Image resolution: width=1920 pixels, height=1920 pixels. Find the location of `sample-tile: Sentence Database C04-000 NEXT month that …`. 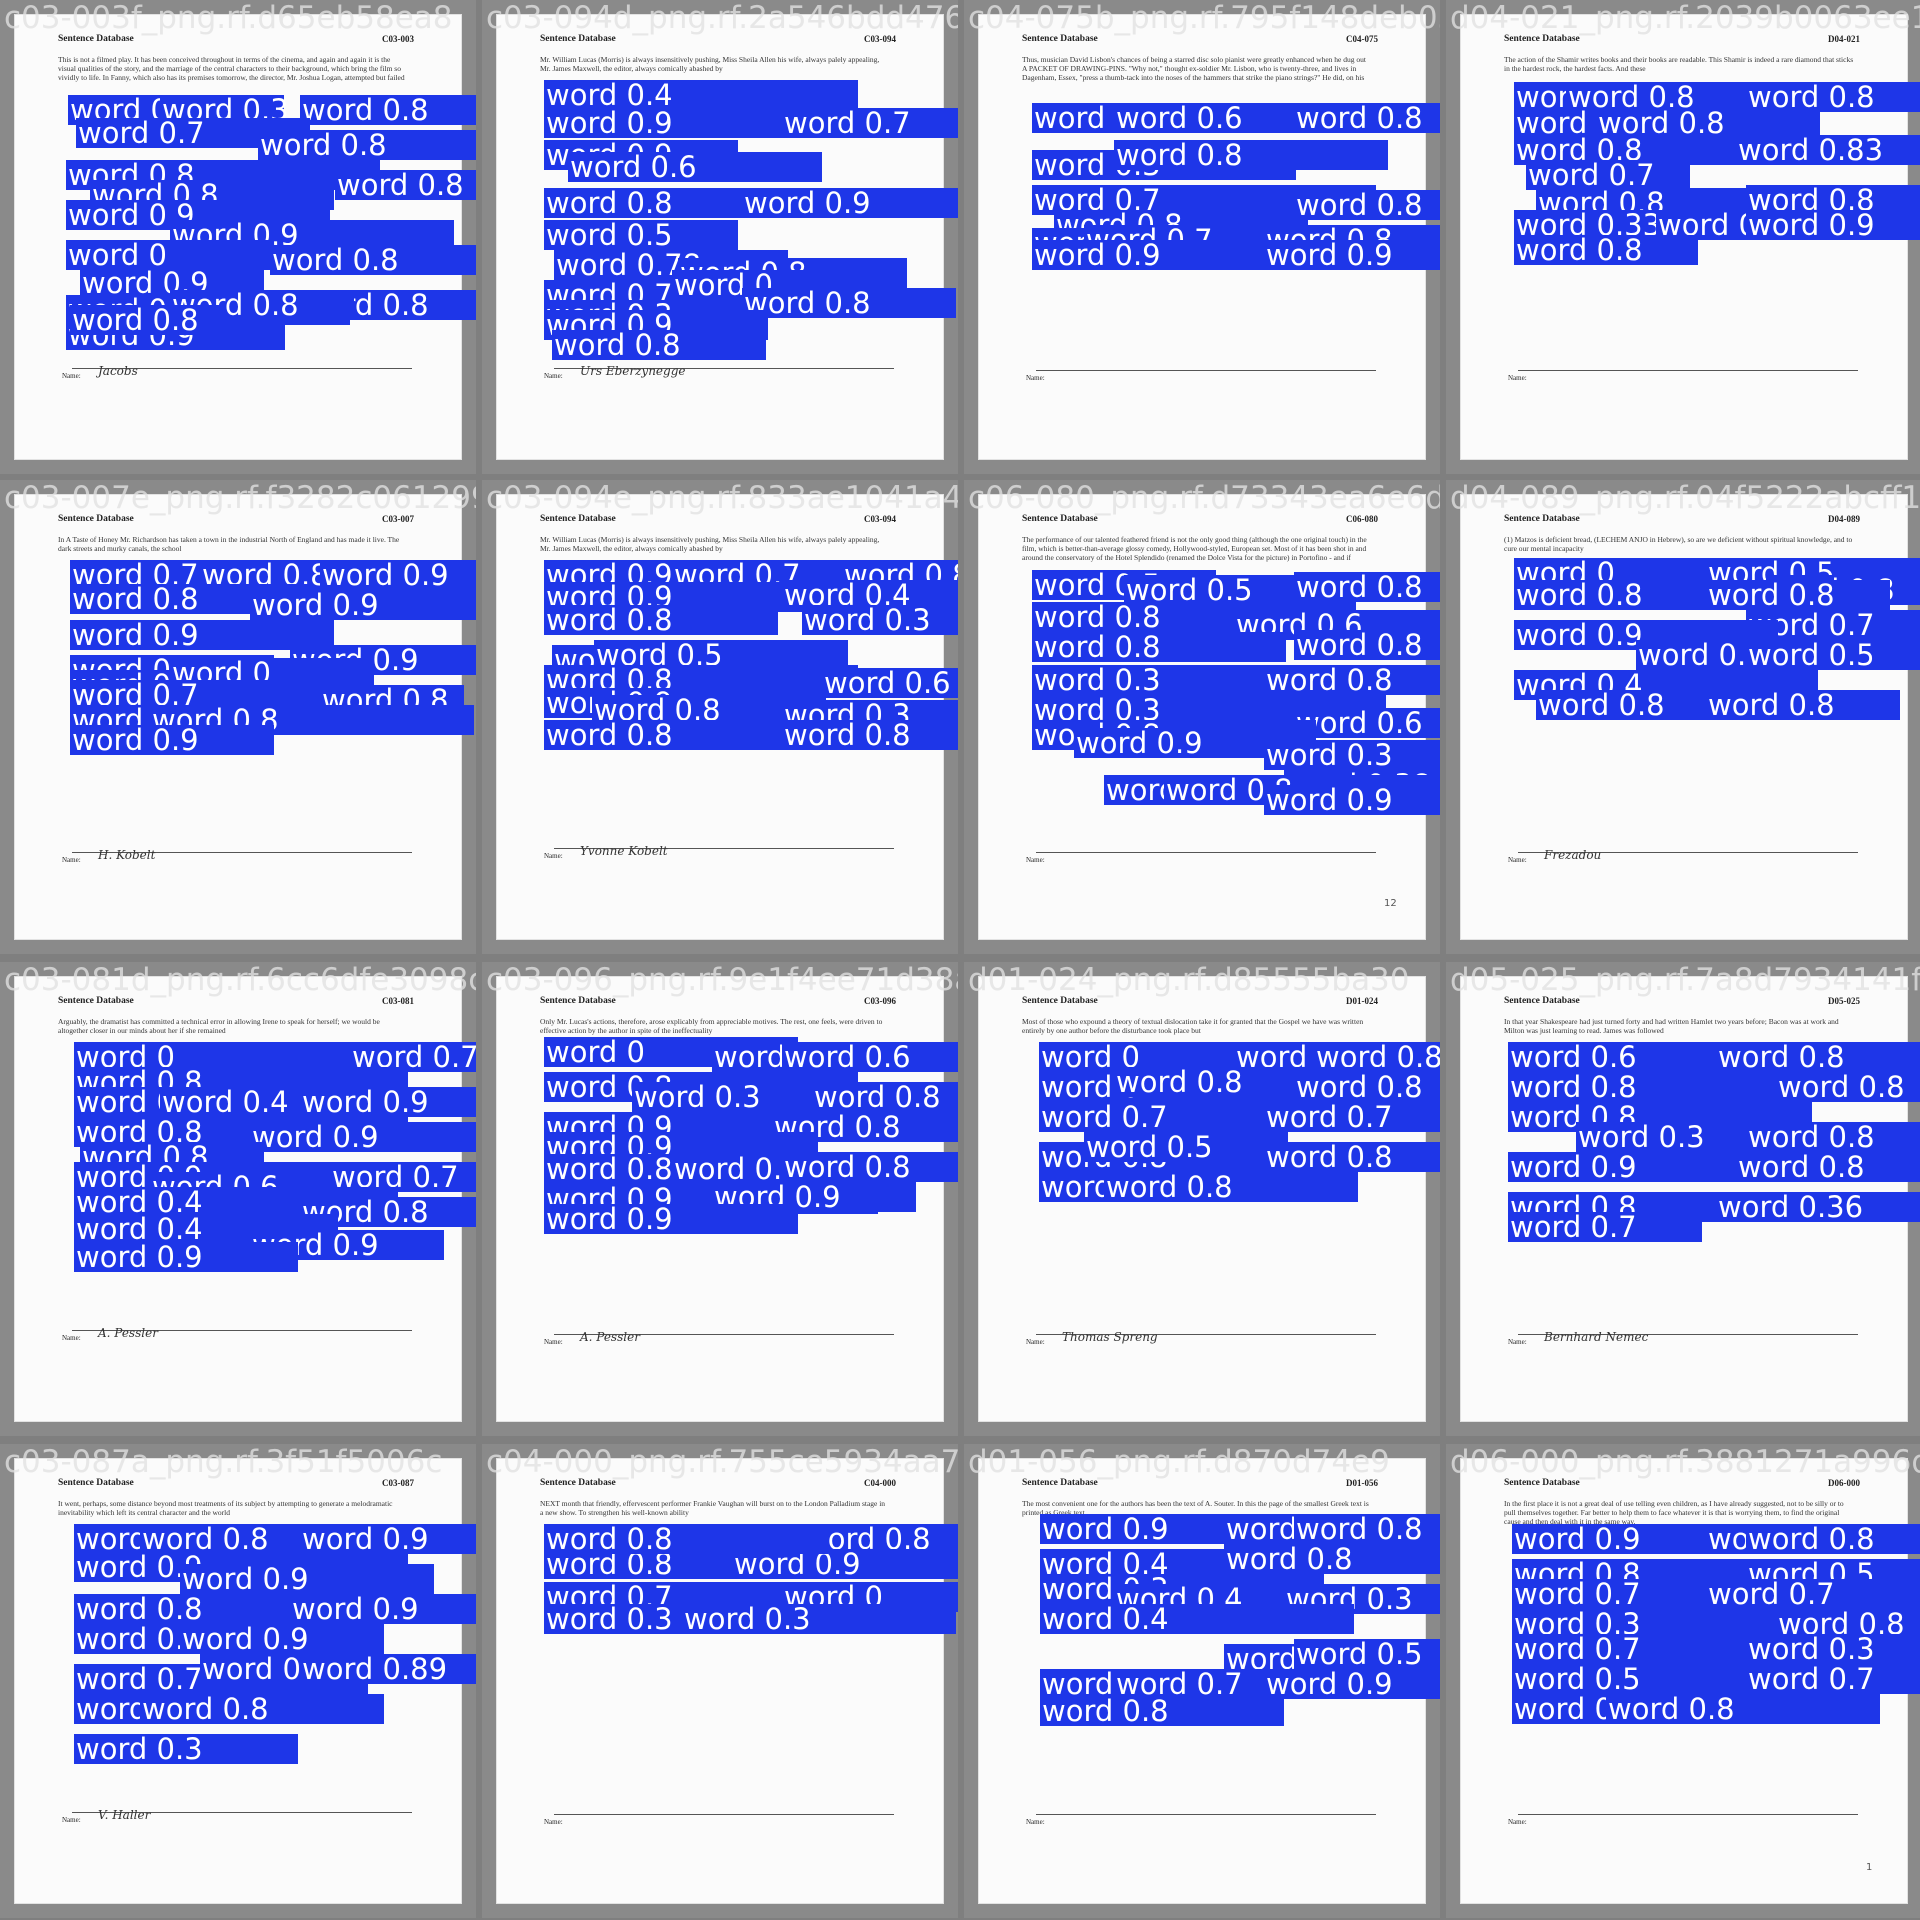

sample-tile: Sentence Database C04-000 NEXT month that … is located at coordinates (720, 1681).